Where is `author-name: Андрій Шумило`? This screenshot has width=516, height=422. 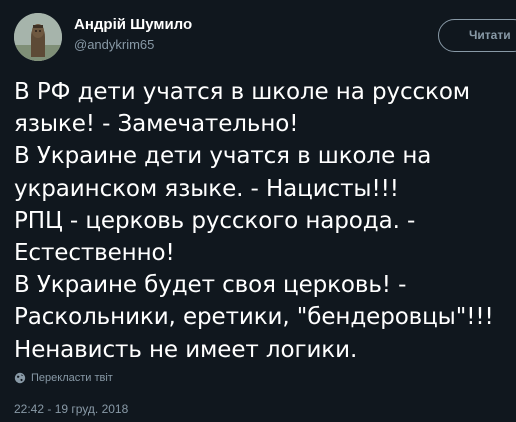
author-name: Андрій Шумило is located at coordinates (133, 24).